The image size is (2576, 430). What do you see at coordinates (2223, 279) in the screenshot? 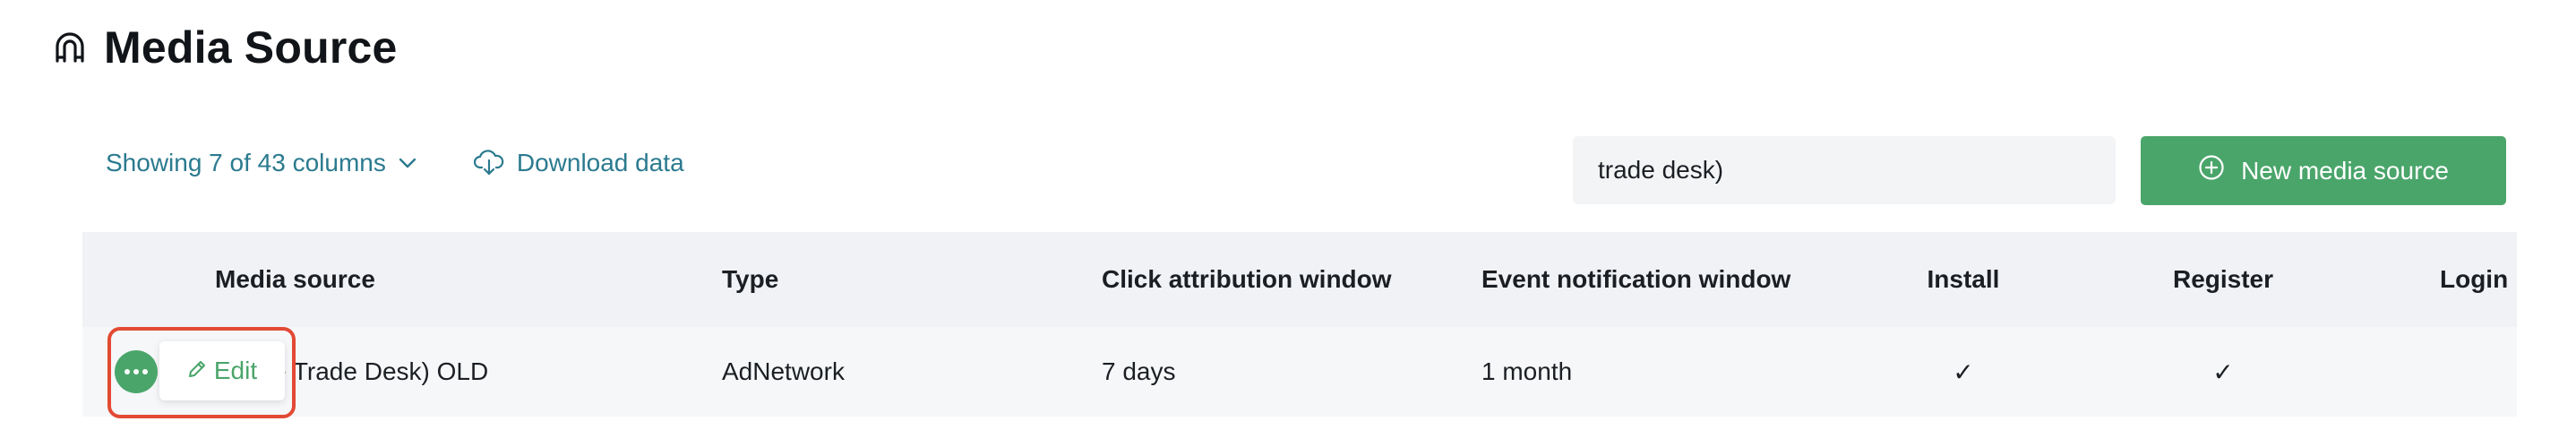
I see `column-header-register: Register` at bounding box center [2223, 279].